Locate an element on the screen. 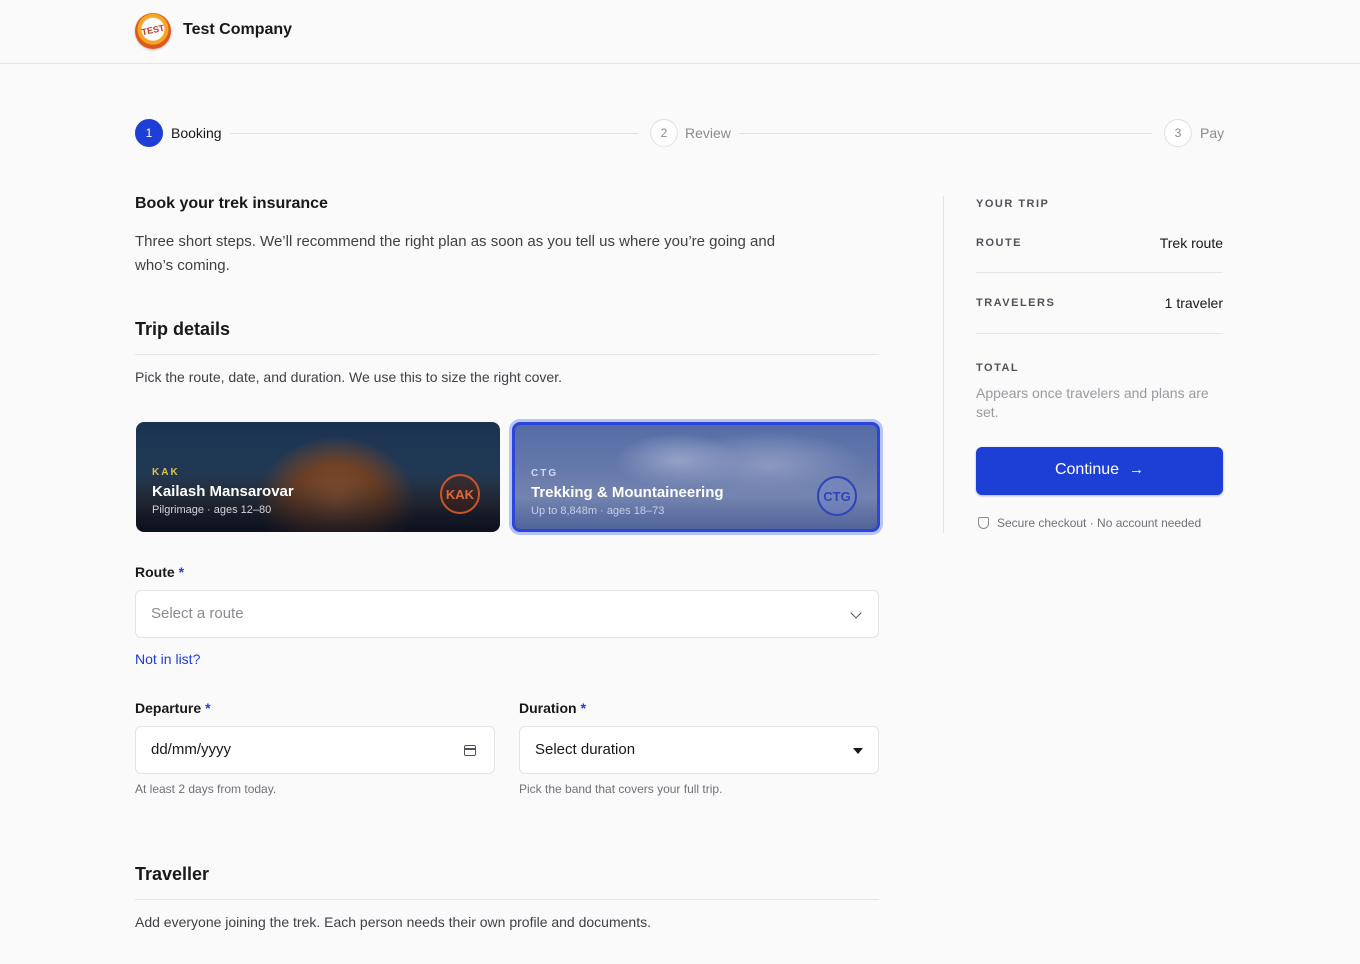 This screenshot has width=1360, height=964. top-header: TEST Test Company is located at coordinates (680, 32).